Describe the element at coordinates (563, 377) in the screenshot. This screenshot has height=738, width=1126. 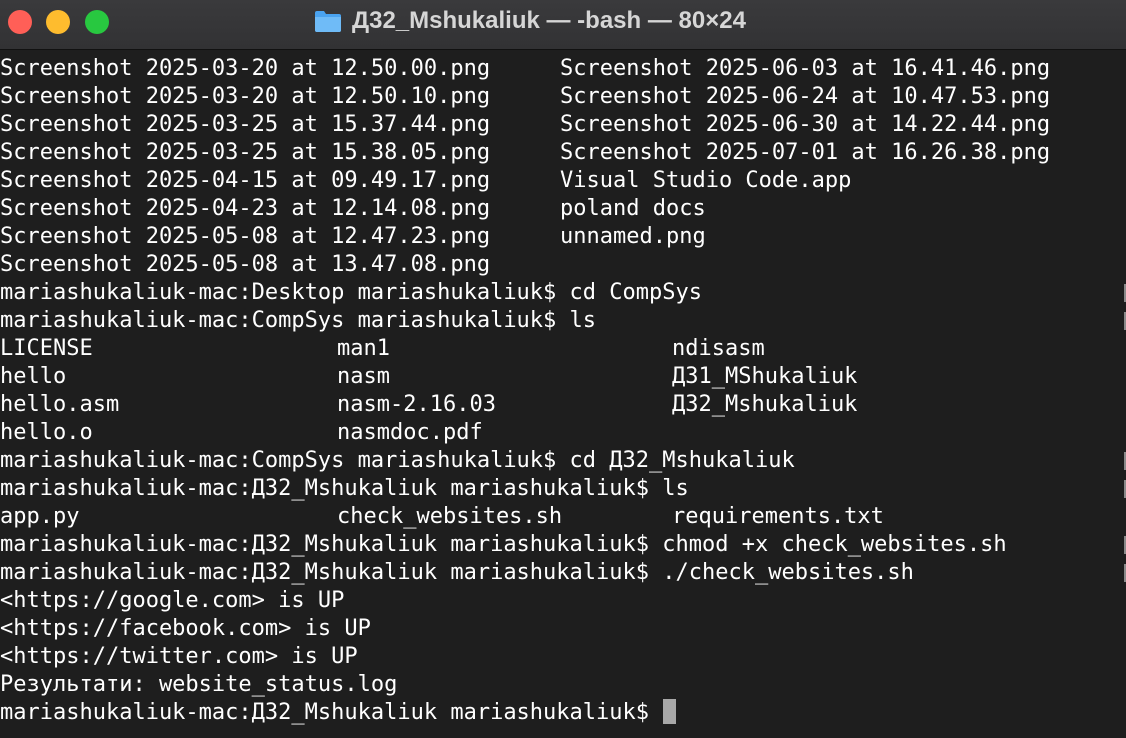
I see `list-item: hello nasm Д31_MShukaliuk` at that location.